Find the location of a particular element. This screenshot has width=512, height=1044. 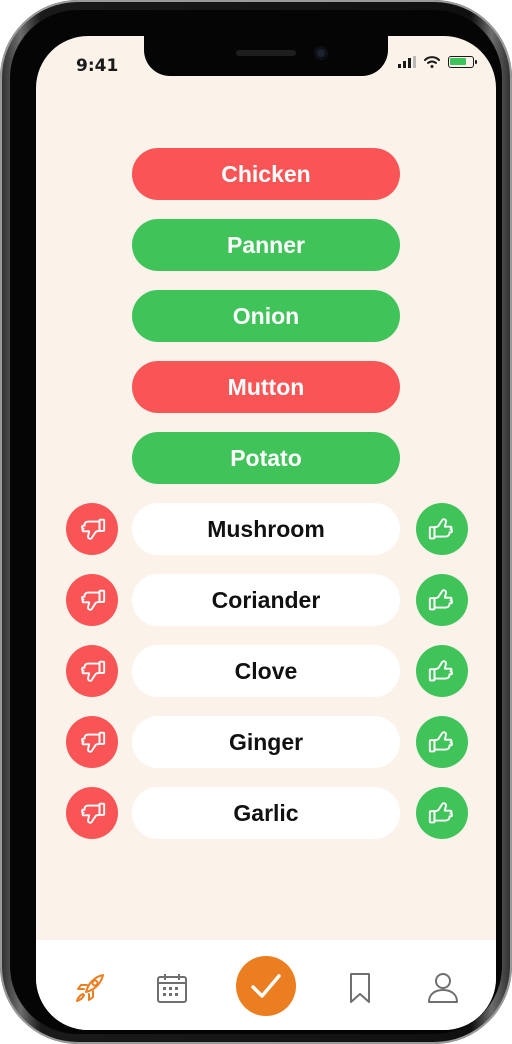

ingredient-chip-liked: Panner is located at coordinates (266, 245).